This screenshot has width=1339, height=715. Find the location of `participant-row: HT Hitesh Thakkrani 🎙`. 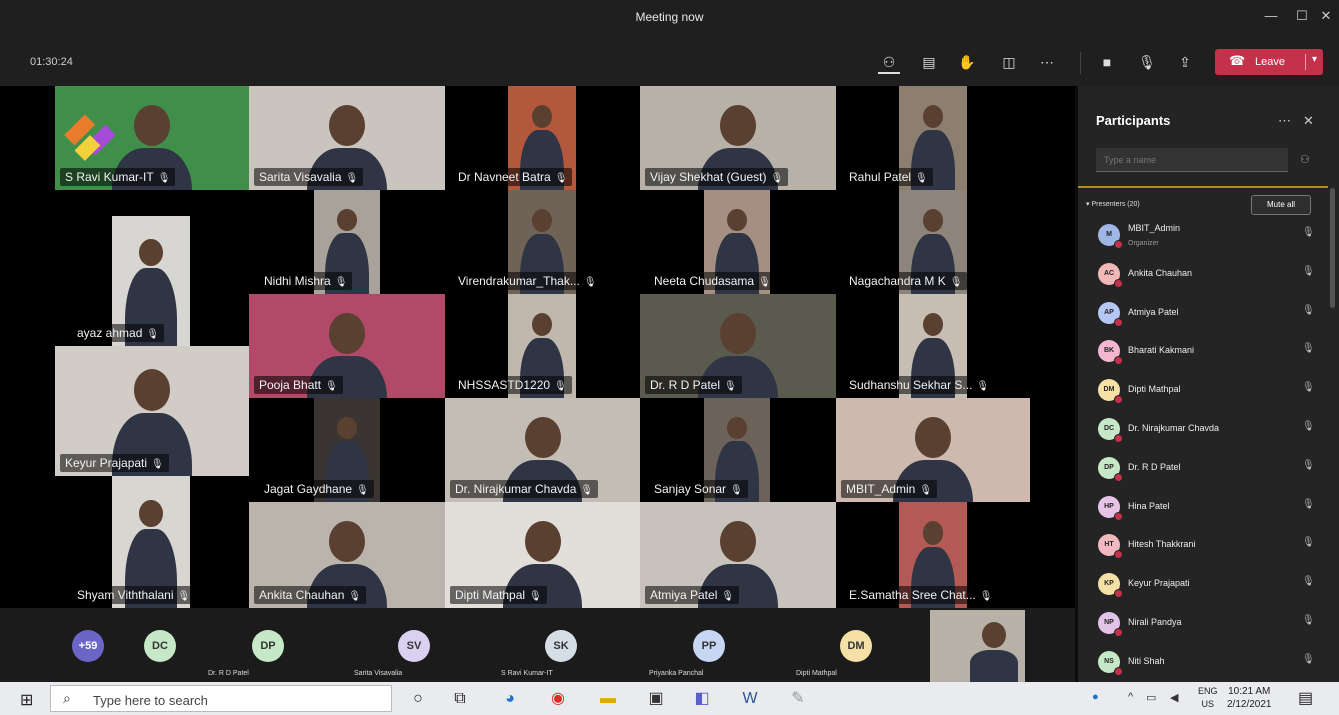

participant-row: HT Hitesh Thakkrani 🎙 is located at coordinates (1203, 545).